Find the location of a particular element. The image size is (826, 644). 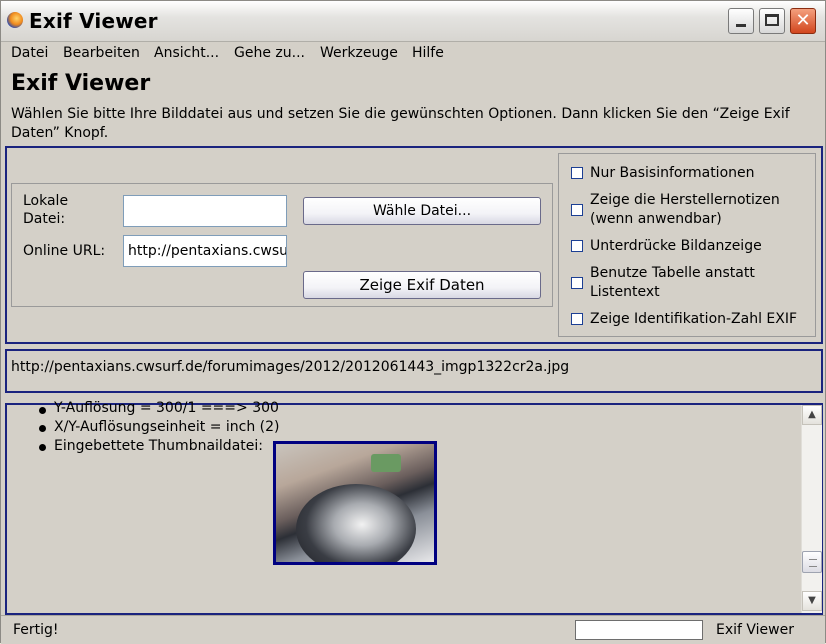

close-icon: ✕ is located at coordinates (803, 20).